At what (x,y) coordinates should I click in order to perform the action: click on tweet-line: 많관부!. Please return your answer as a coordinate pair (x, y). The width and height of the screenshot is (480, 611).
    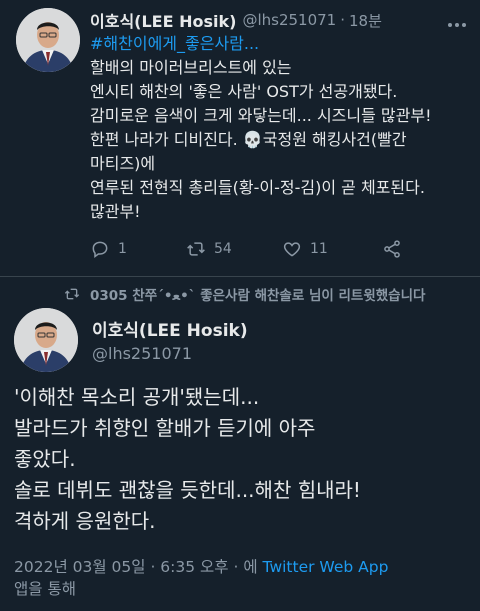
    Looking at the image, I should click on (115, 211).